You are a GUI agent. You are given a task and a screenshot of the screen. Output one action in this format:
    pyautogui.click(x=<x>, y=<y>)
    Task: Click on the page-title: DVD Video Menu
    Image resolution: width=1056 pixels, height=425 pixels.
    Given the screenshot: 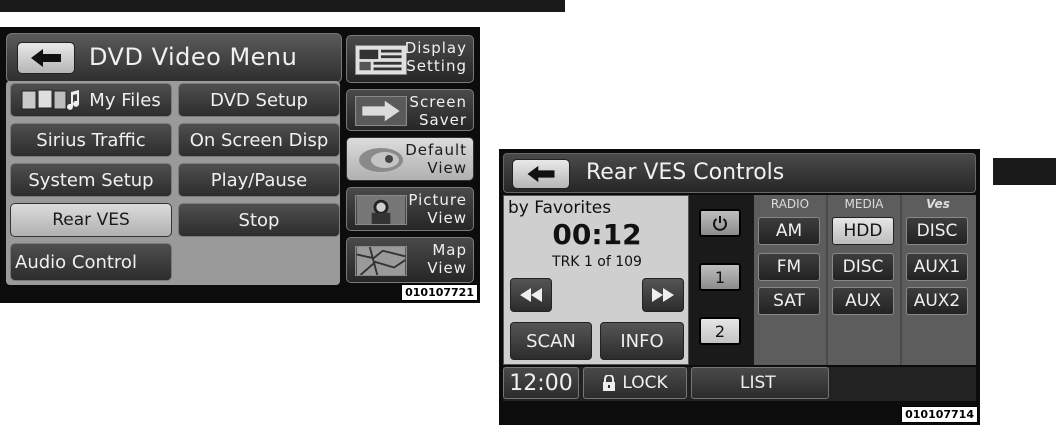 What is the action you would take?
    pyautogui.click(x=193, y=57)
    